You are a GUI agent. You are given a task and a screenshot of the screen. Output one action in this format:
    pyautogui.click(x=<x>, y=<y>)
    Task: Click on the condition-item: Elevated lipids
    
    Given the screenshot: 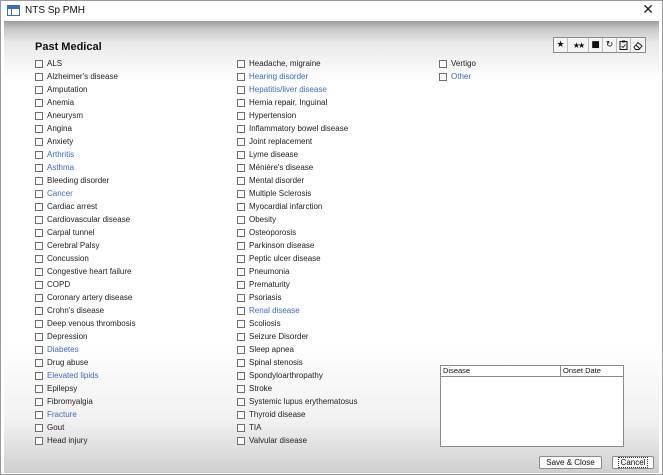 What is the action you would take?
    pyautogui.click(x=85, y=375)
    